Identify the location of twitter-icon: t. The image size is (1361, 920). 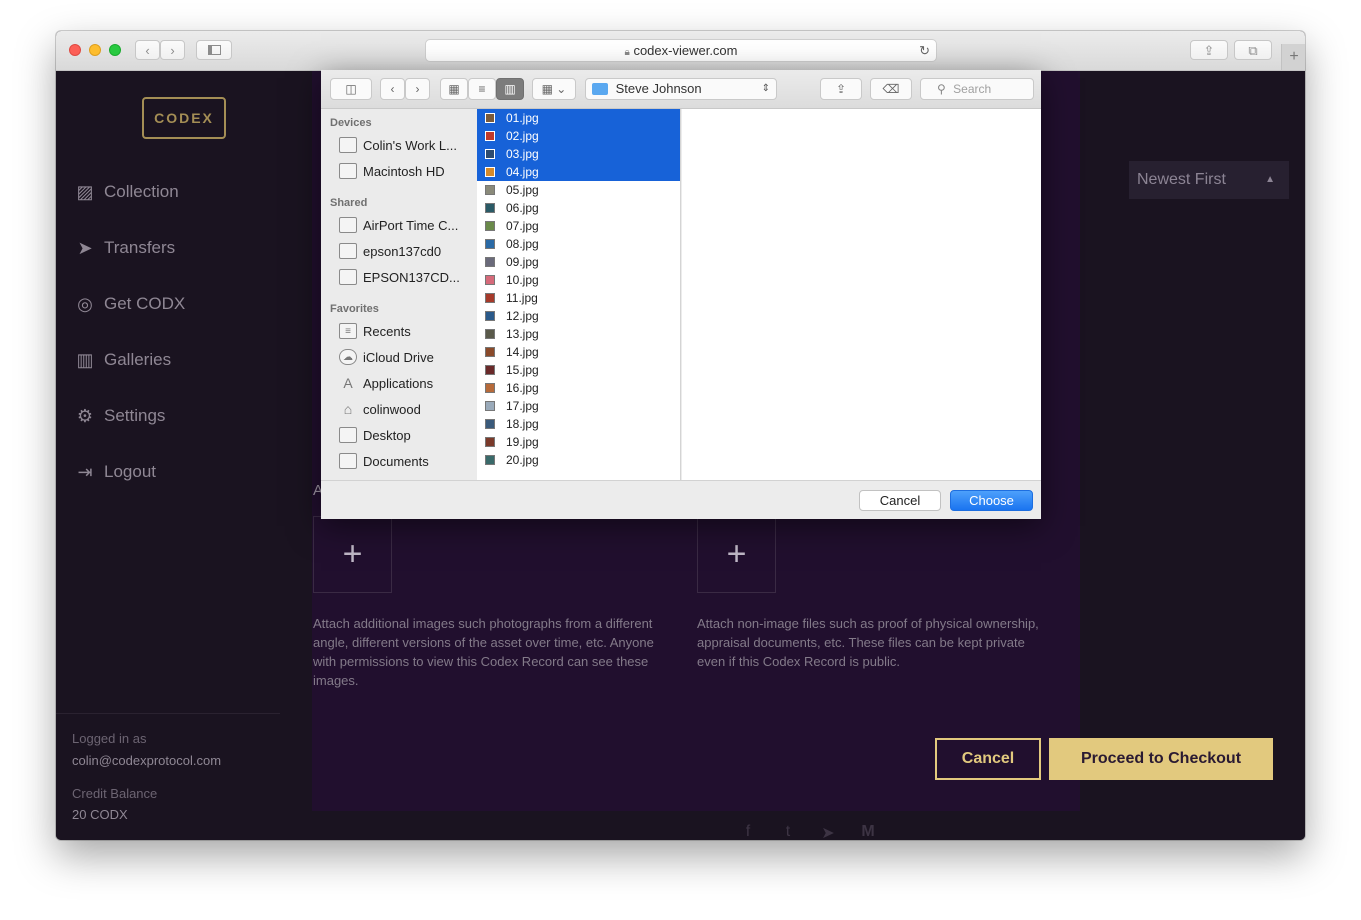
(788, 831).